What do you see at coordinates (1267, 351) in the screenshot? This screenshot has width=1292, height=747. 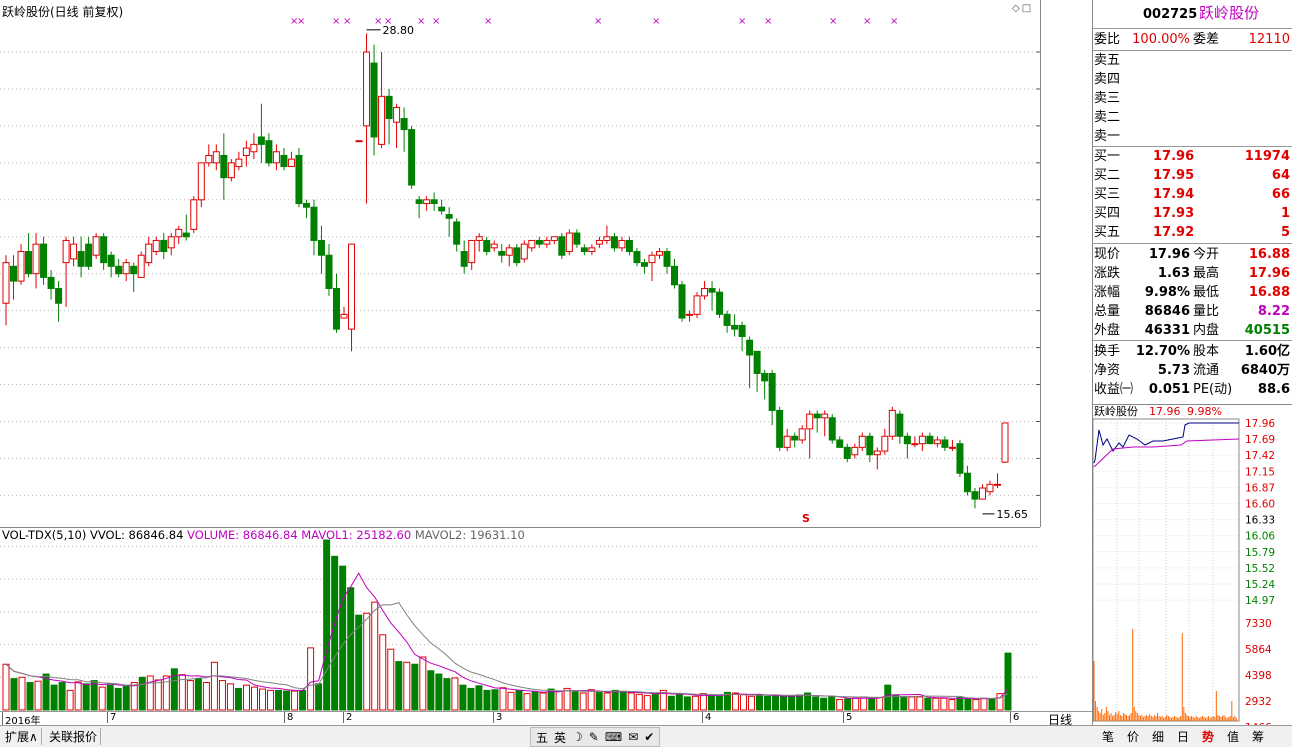 I see `row-value-2: 1.60亿` at bounding box center [1267, 351].